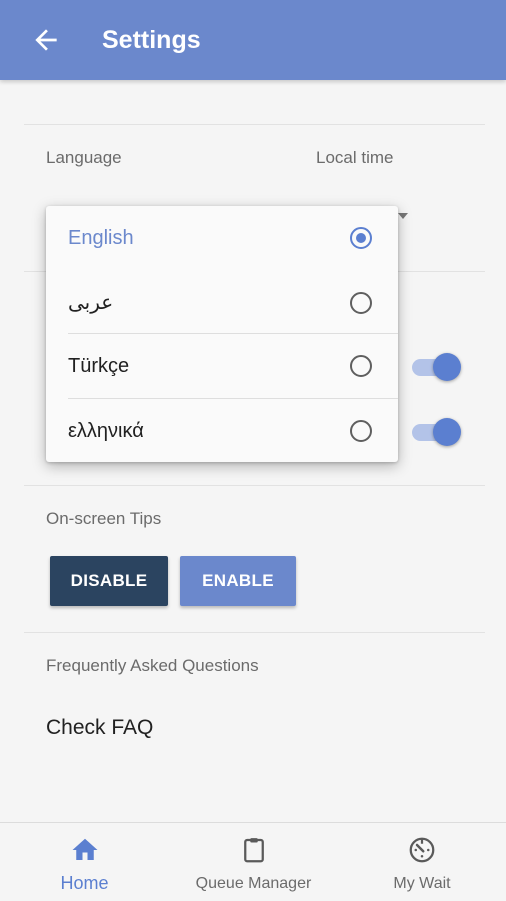  Describe the element at coordinates (253, 40) in the screenshot. I see `app-bar: Settings` at that location.